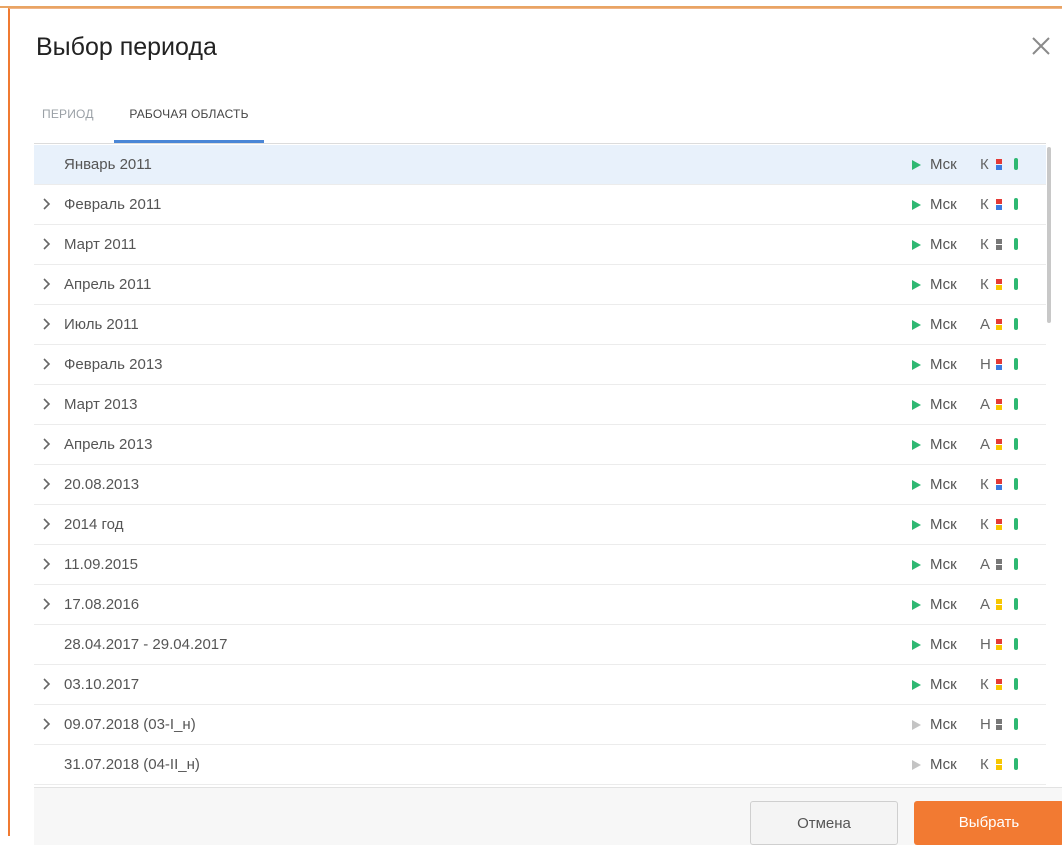  What do you see at coordinates (540, 245) in the screenshot?
I see `period-row: Март 2011 Мск К` at bounding box center [540, 245].